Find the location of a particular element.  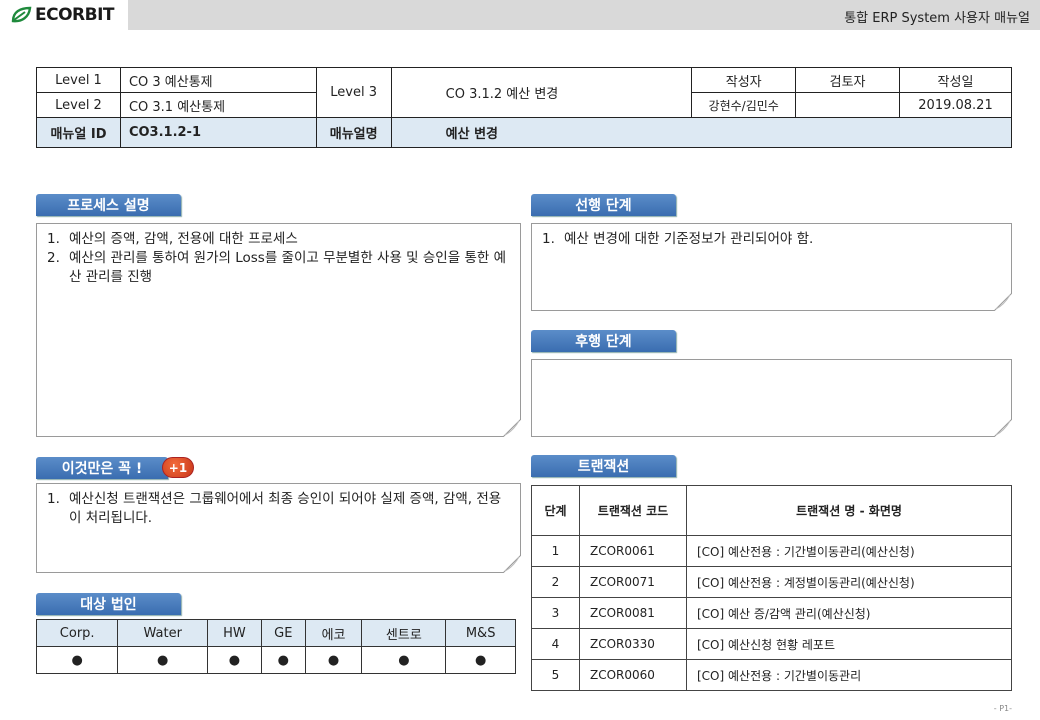

brand-logo: ECORBIT is located at coordinates (64, 15).